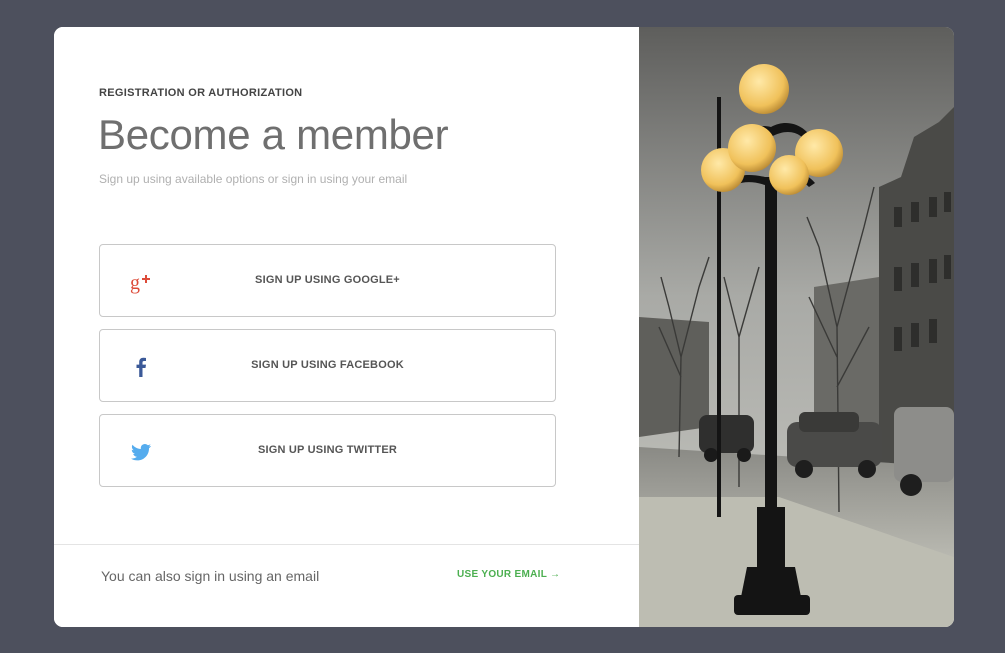 This screenshot has width=1005, height=653. I want to click on section-eyebrow: REGISTRATION OR AUTHORIZATION, so click(201, 93).